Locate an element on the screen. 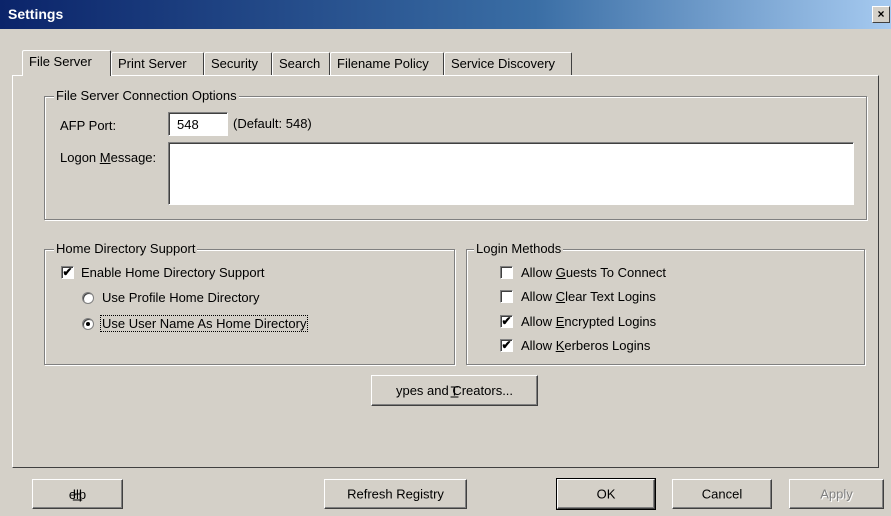  radio-profile-home-dir is located at coordinates (88, 298).